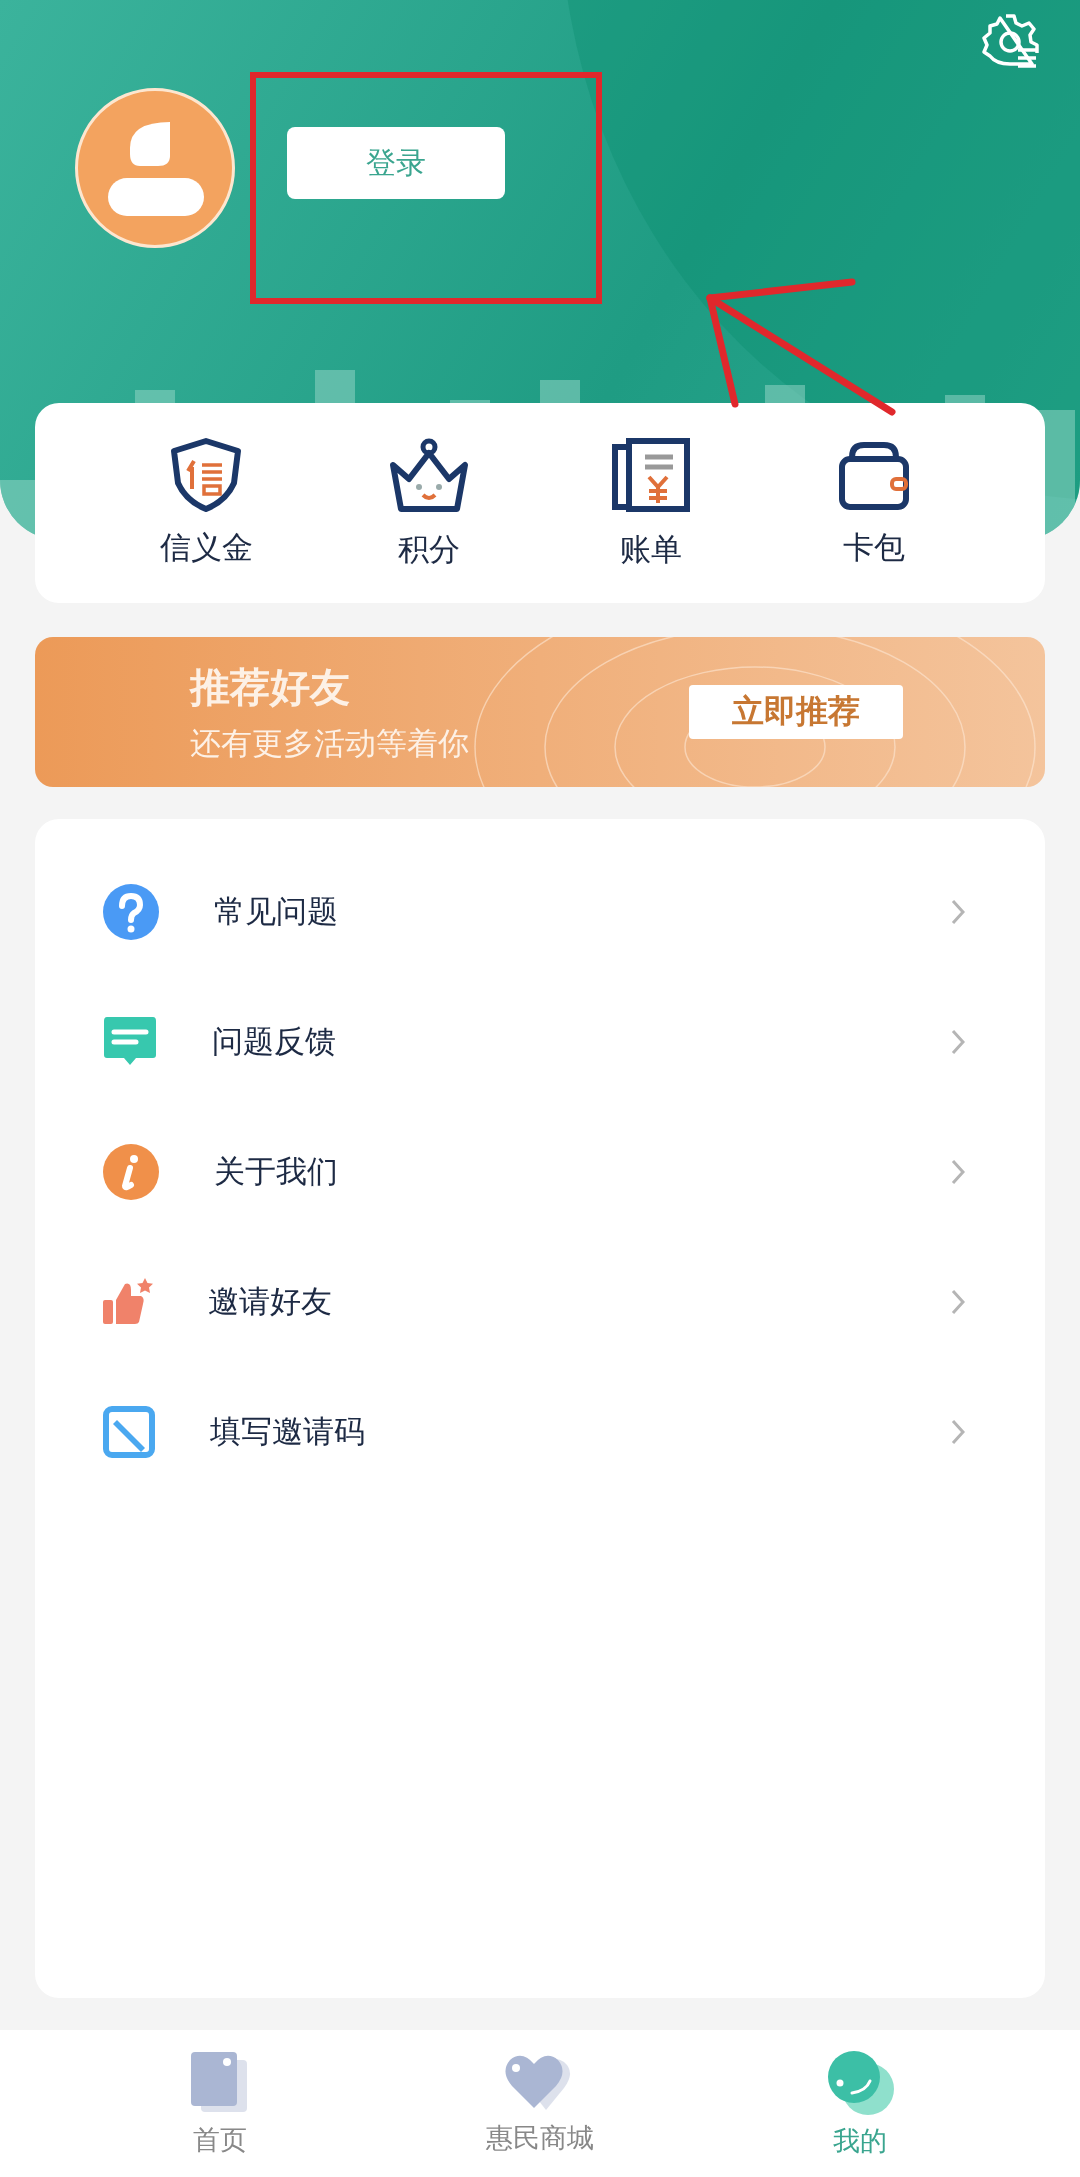  Describe the element at coordinates (128, 1302) in the screenshot. I see `thumbs-up-icon` at that location.